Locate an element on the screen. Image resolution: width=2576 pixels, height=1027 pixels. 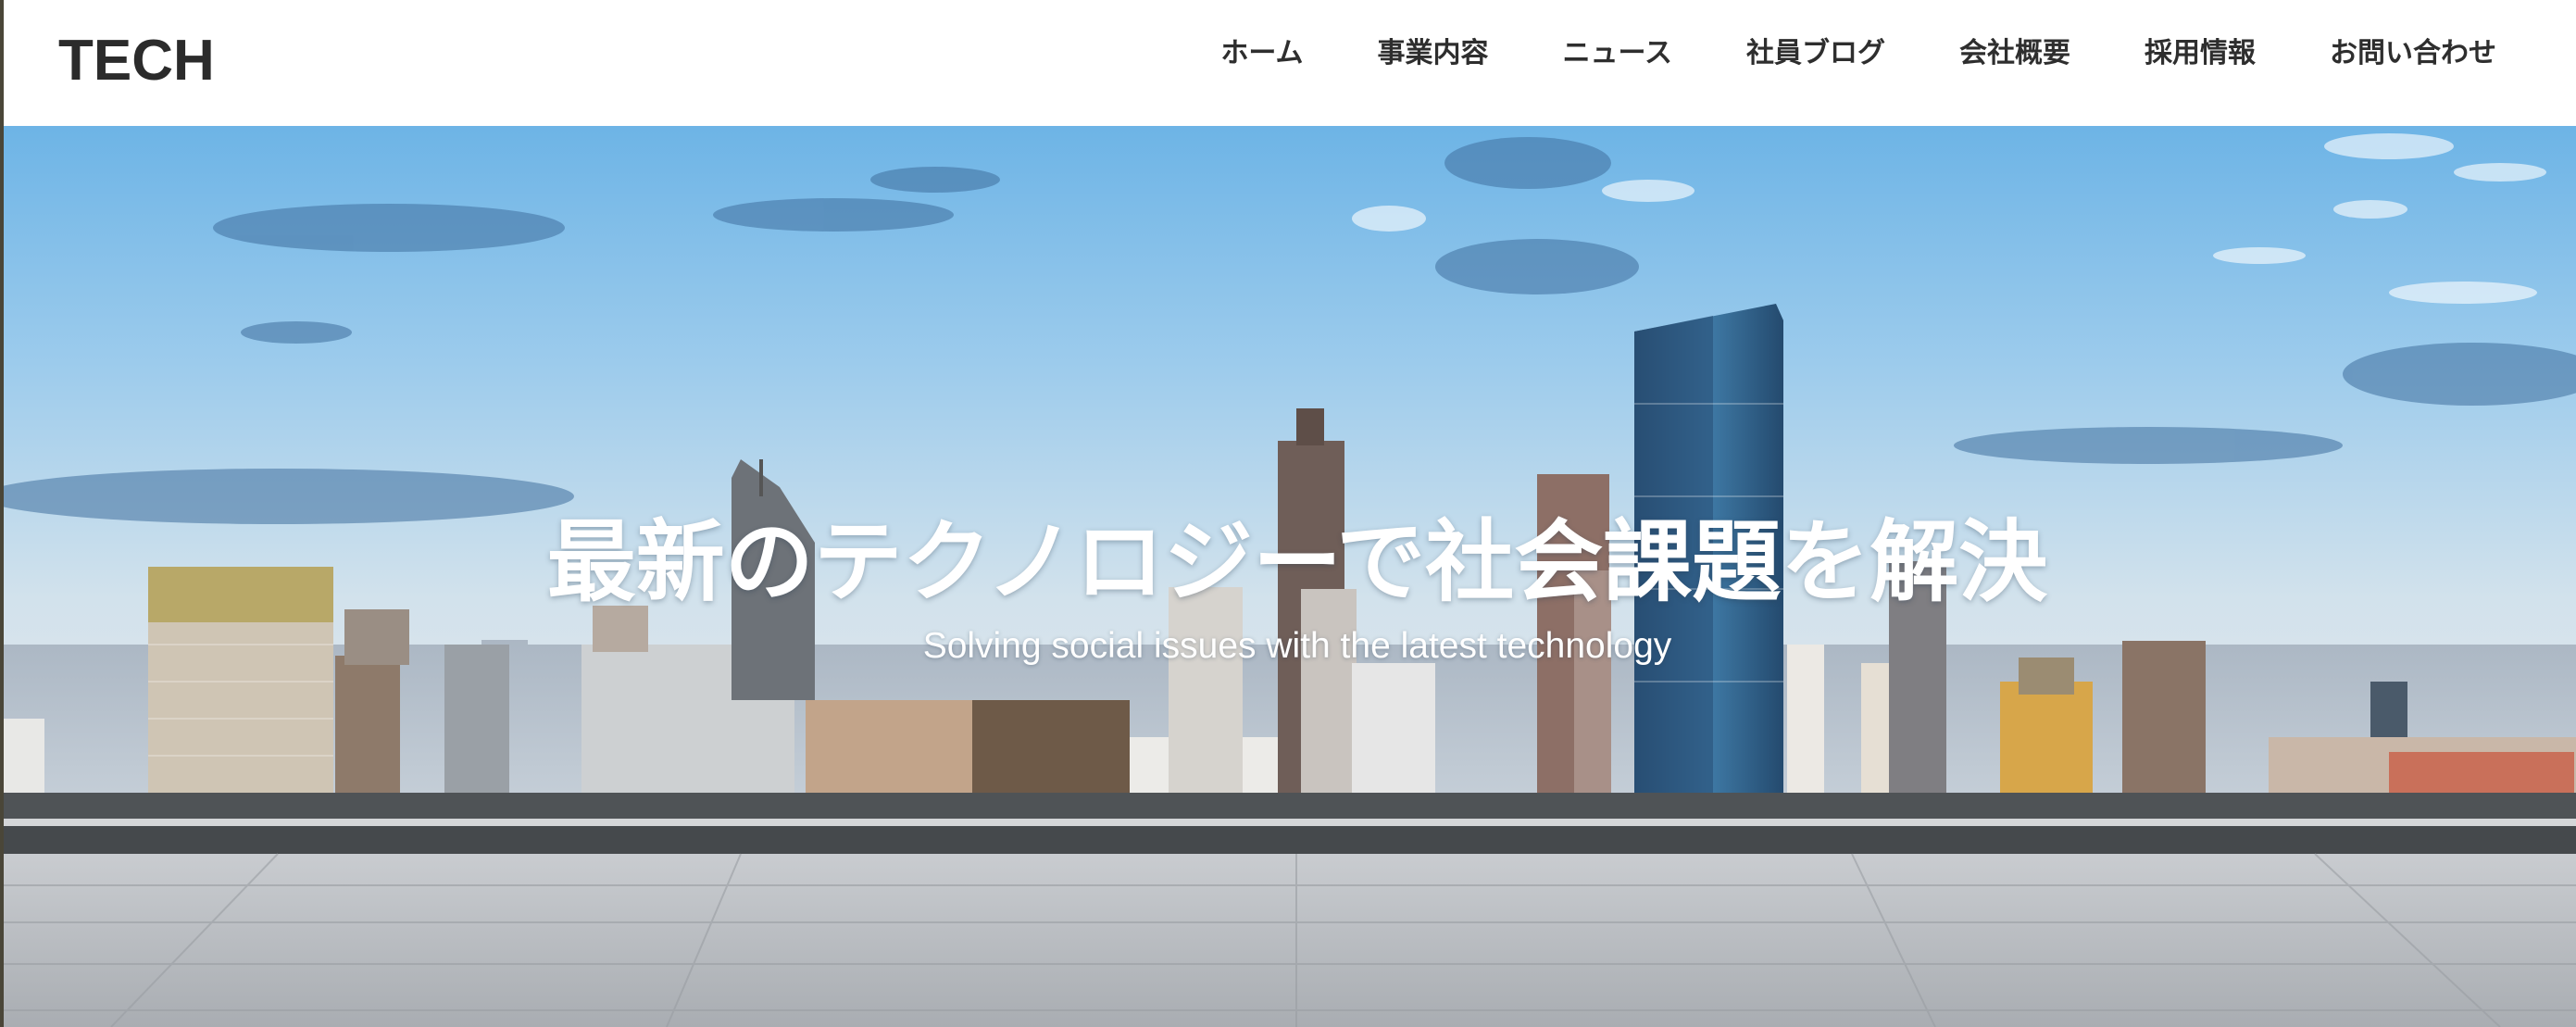
nav-item-contact: お問い合わせ is located at coordinates (2413, 50).